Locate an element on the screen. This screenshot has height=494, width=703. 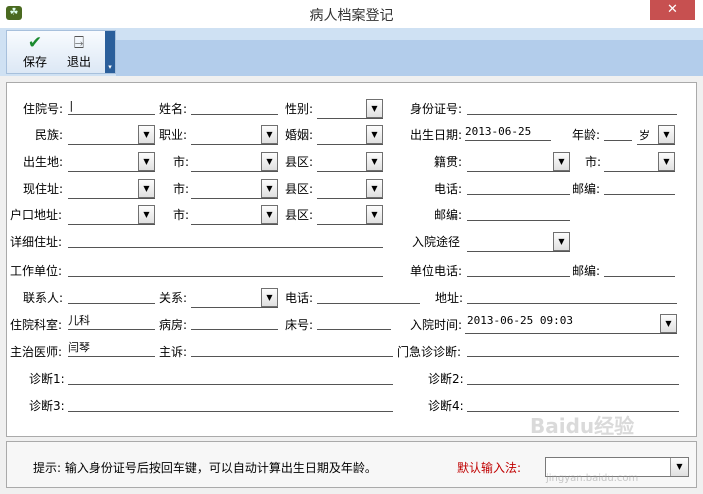
save-label: 保存 is located at coordinates (34, 62).